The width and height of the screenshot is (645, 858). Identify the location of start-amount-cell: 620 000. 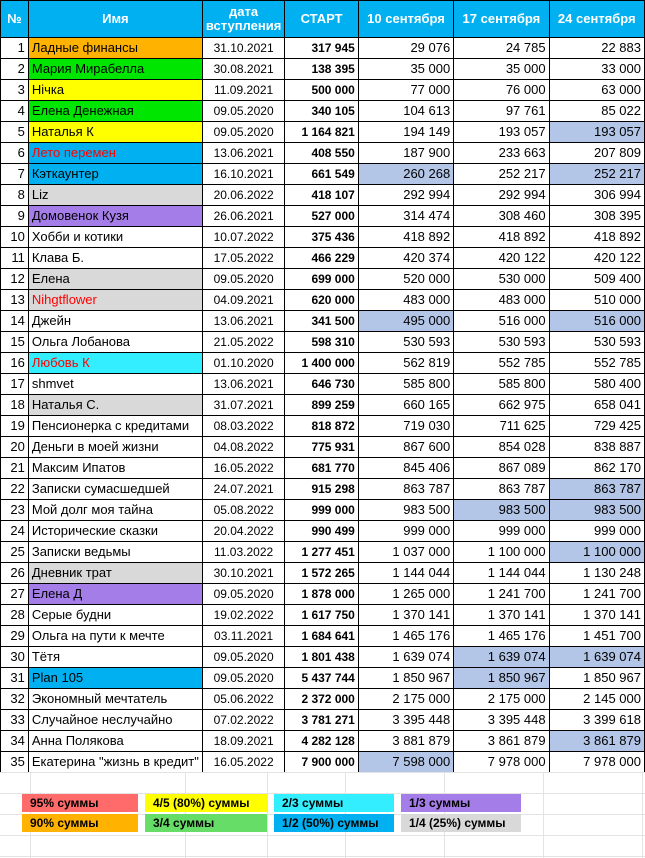
(321, 300).